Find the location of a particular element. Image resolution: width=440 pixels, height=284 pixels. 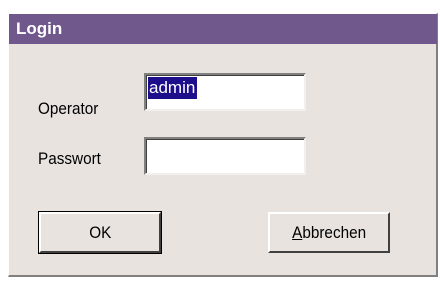

ok-button-label: OK is located at coordinates (100, 232).